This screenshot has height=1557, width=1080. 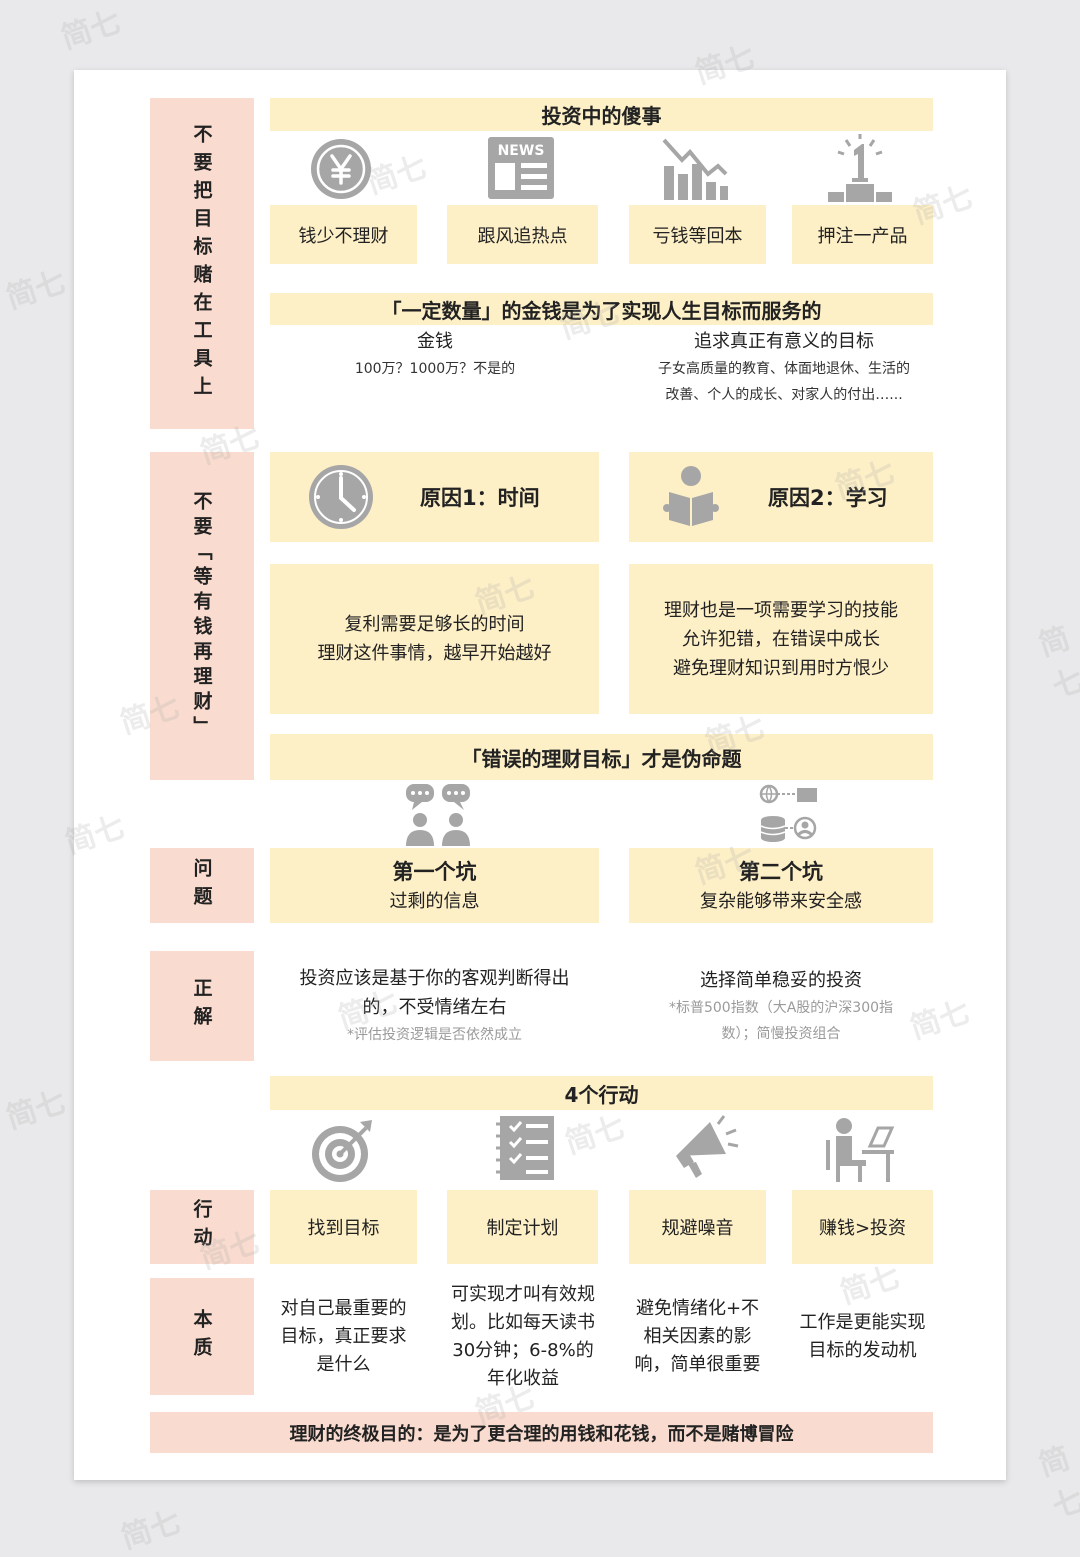 What do you see at coordinates (707, 1146) in the screenshot?
I see `megaphone-icon` at bounding box center [707, 1146].